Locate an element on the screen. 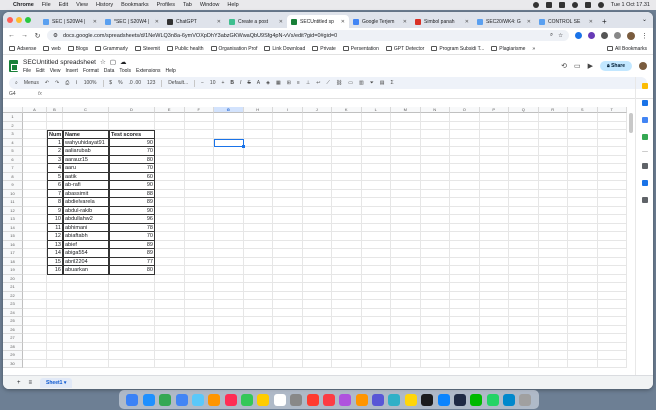  more-menu-icon: ⋮ is located at coordinates (644, 36).